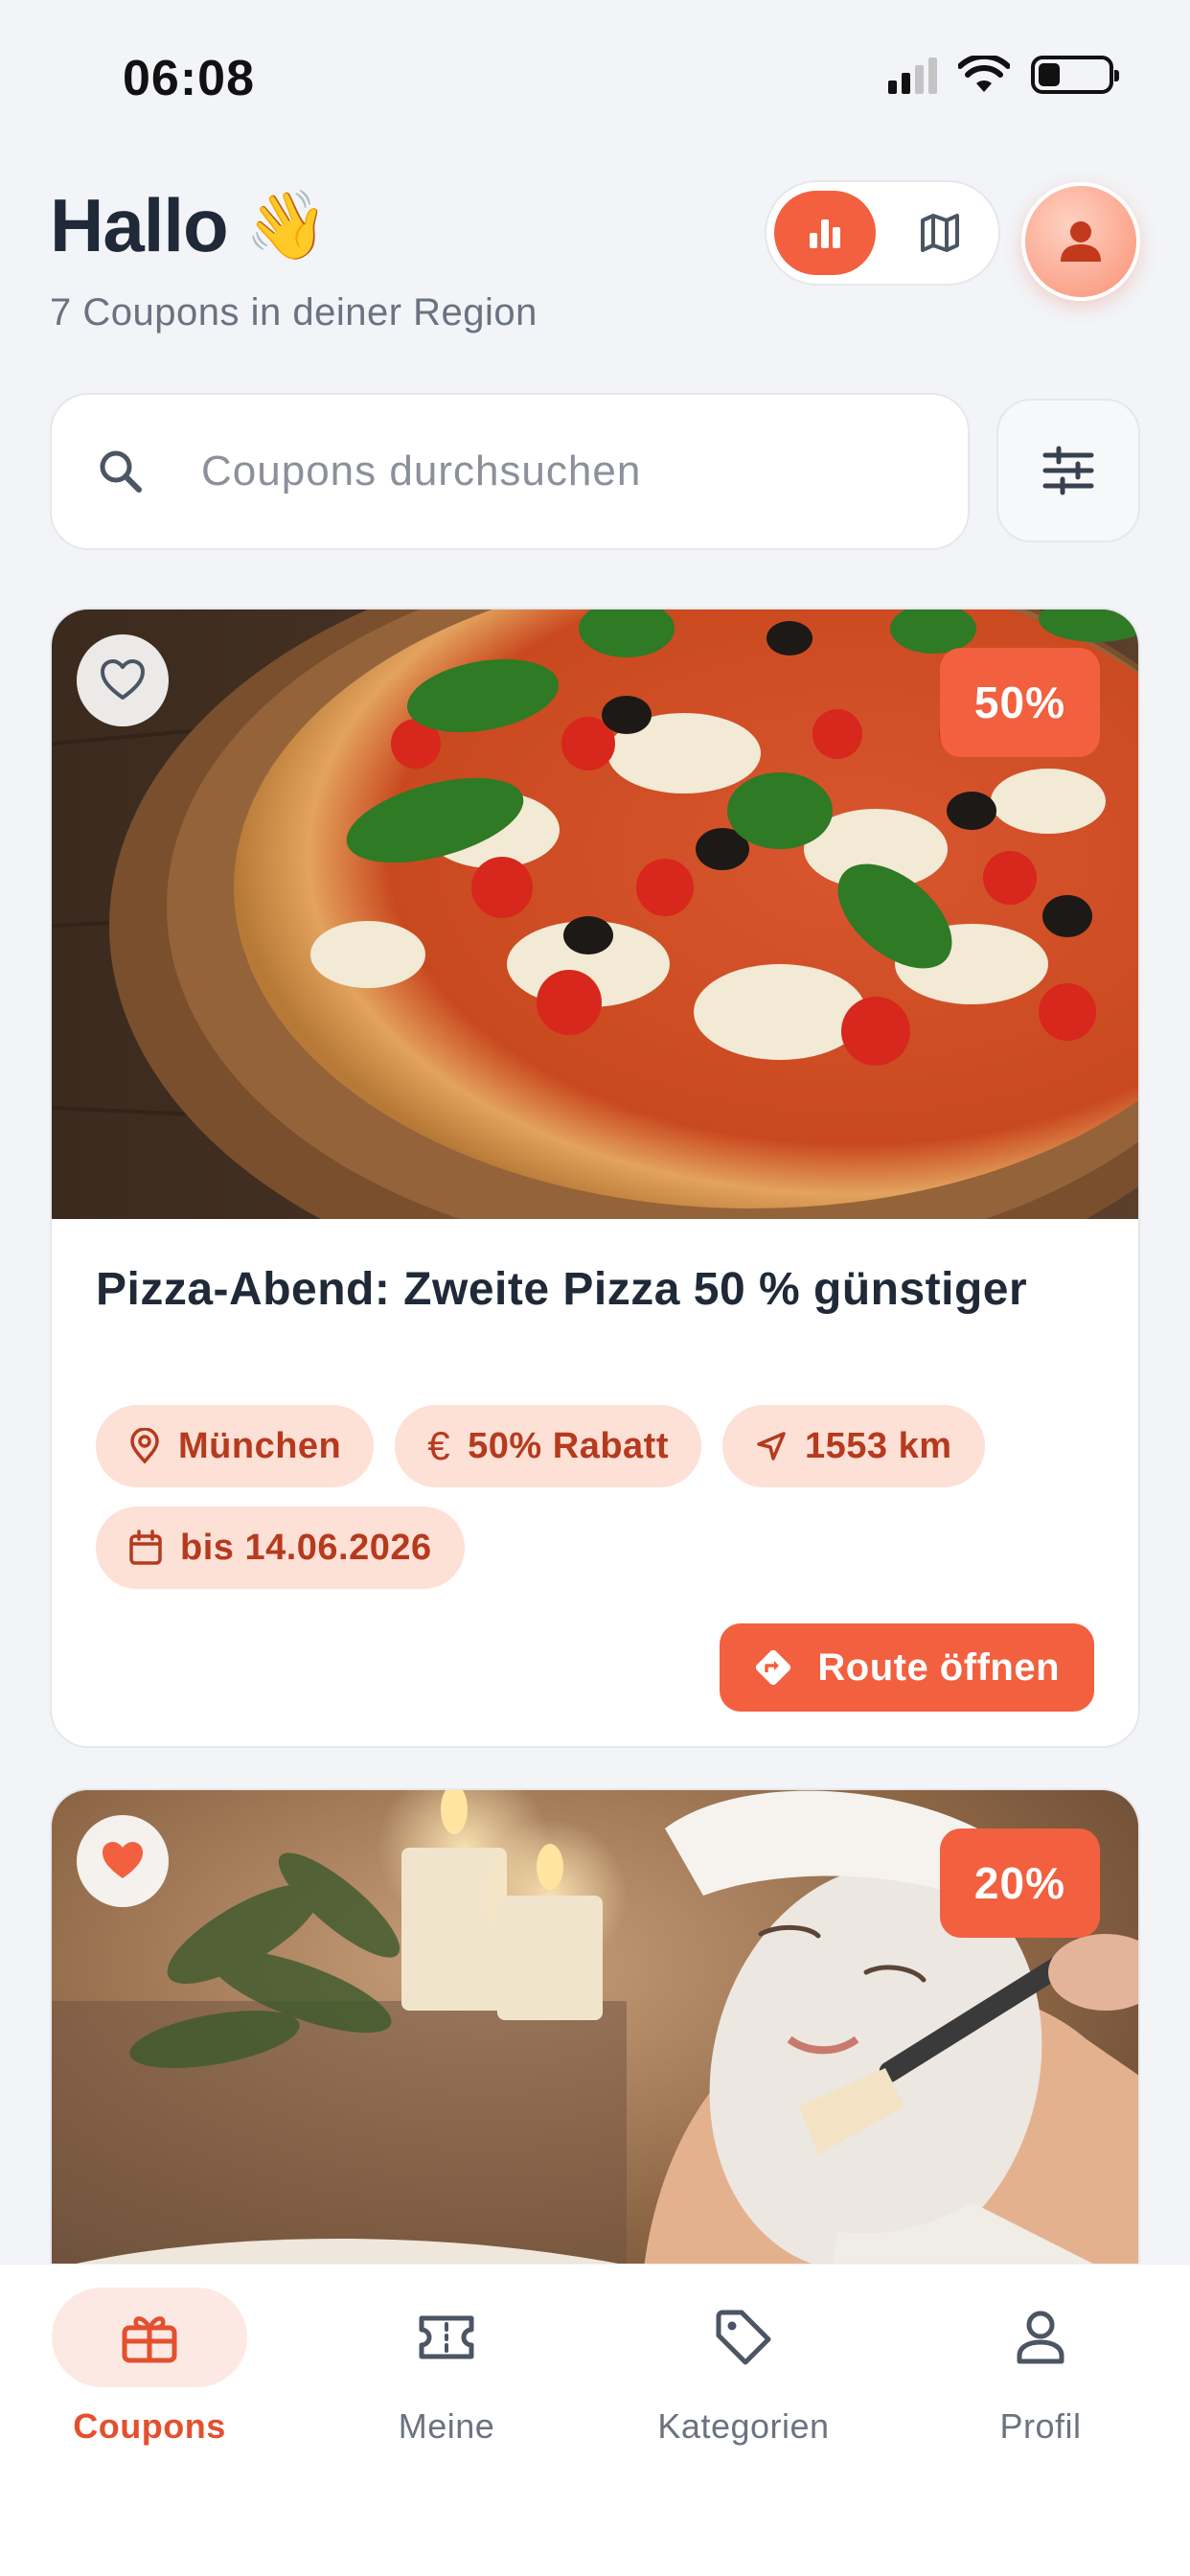  What do you see at coordinates (260, 1445) in the screenshot?
I see `location-text: München` at bounding box center [260, 1445].